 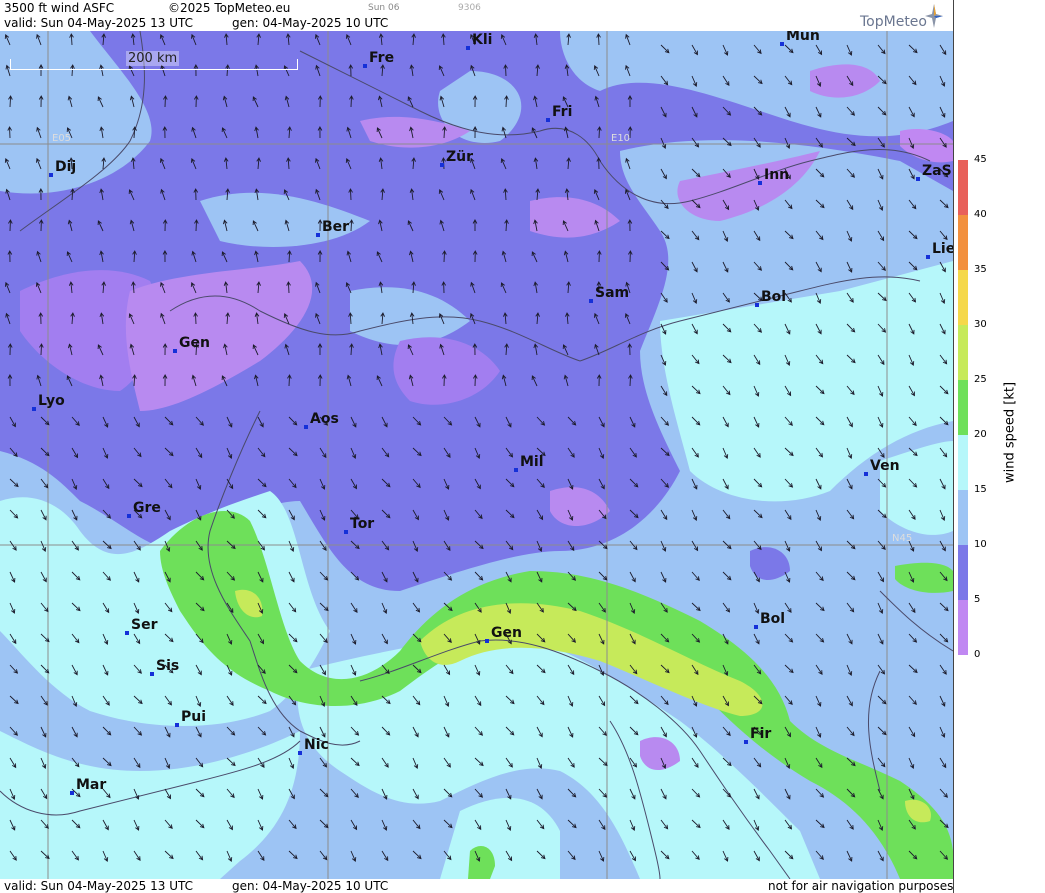 What do you see at coordinates (774, 297) in the screenshot?
I see `city-name: Bol` at bounding box center [774, 297].